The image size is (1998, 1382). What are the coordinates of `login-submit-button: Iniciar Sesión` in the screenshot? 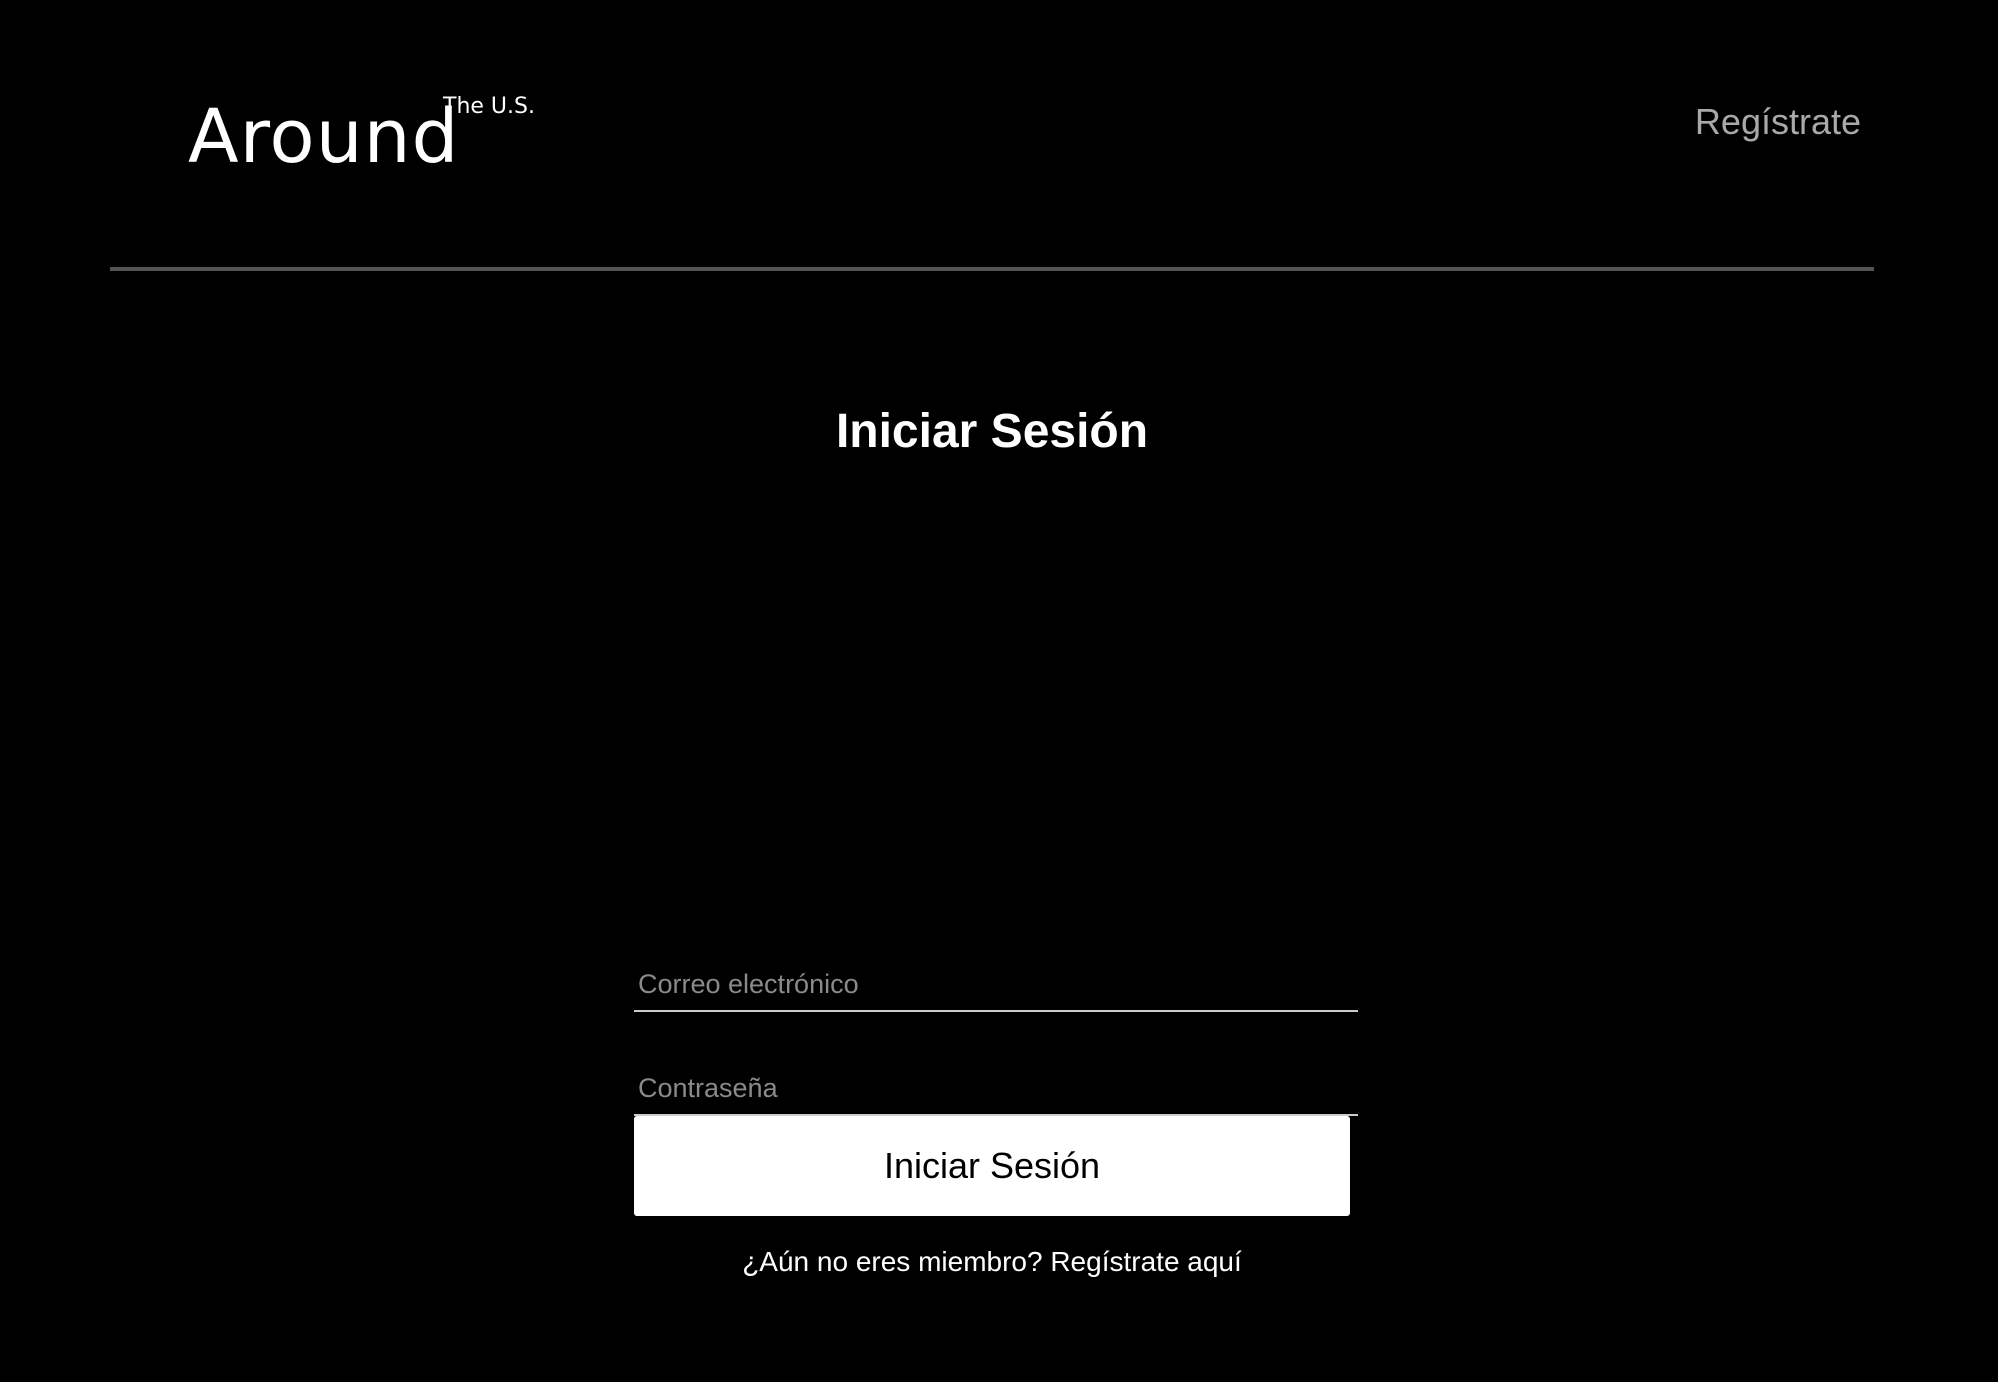 It's located at (992, 1166).